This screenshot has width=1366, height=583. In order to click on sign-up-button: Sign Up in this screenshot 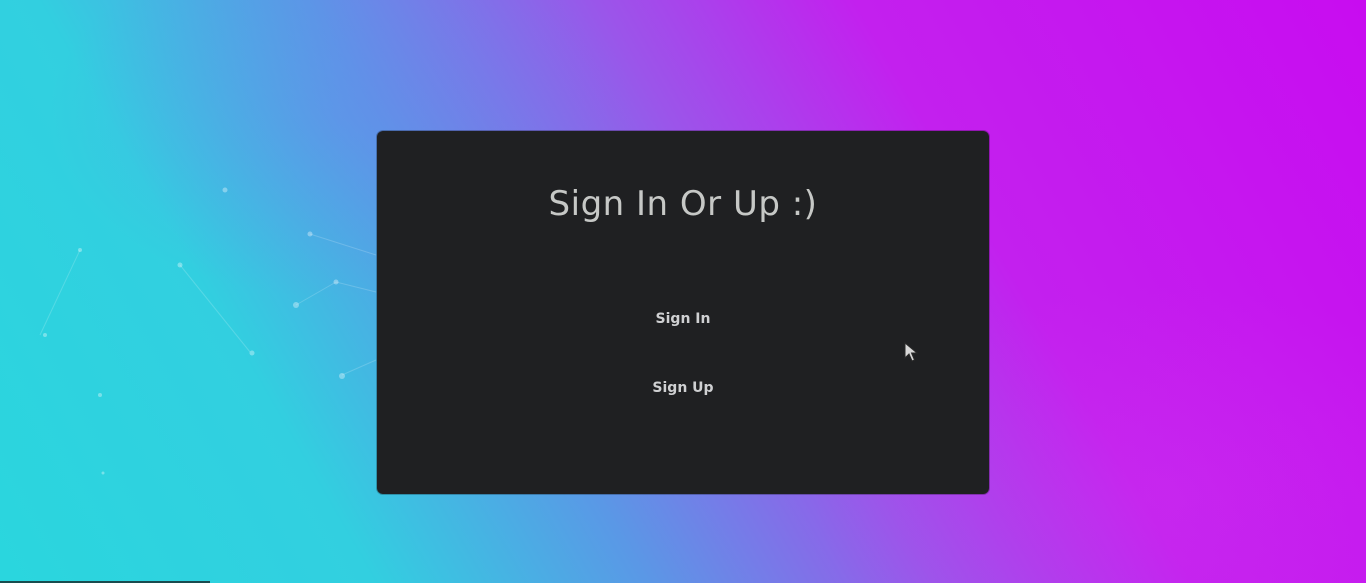, I will do `click(682, 388)`.